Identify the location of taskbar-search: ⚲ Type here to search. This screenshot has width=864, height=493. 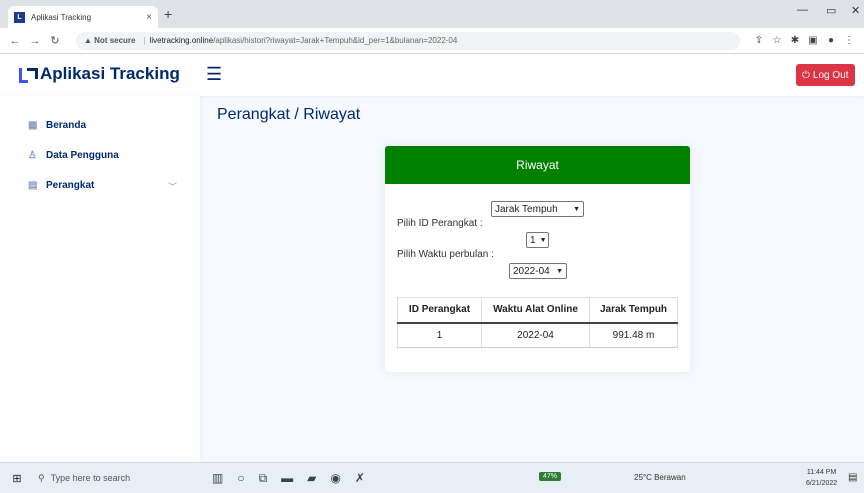
(113, 478).